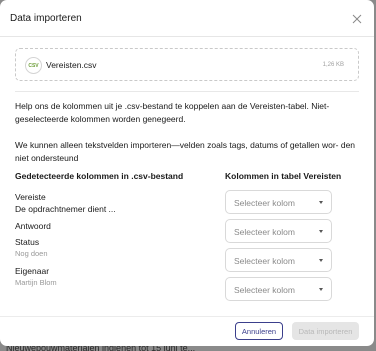 This screenshot has width=376, height=351. What do you see at coordinates (99, 176) in the screenshot?
I see `detected-columns-header: Gedetecteerde kolommen in .csv-bestand` at bounding box center [99, 176].